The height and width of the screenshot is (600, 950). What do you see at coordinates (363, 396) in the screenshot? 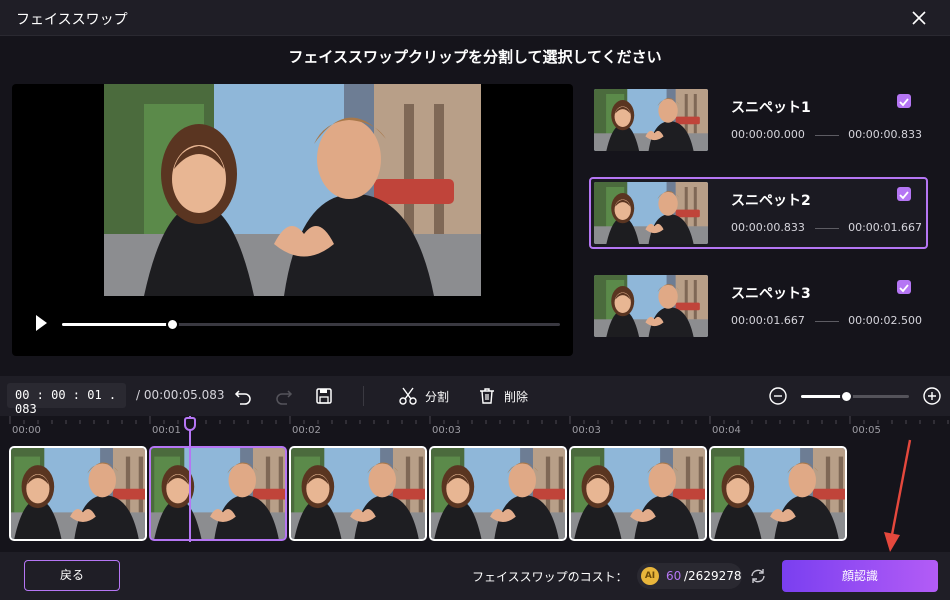
I see `toolbar-divider` at bounding box center [363, 396].